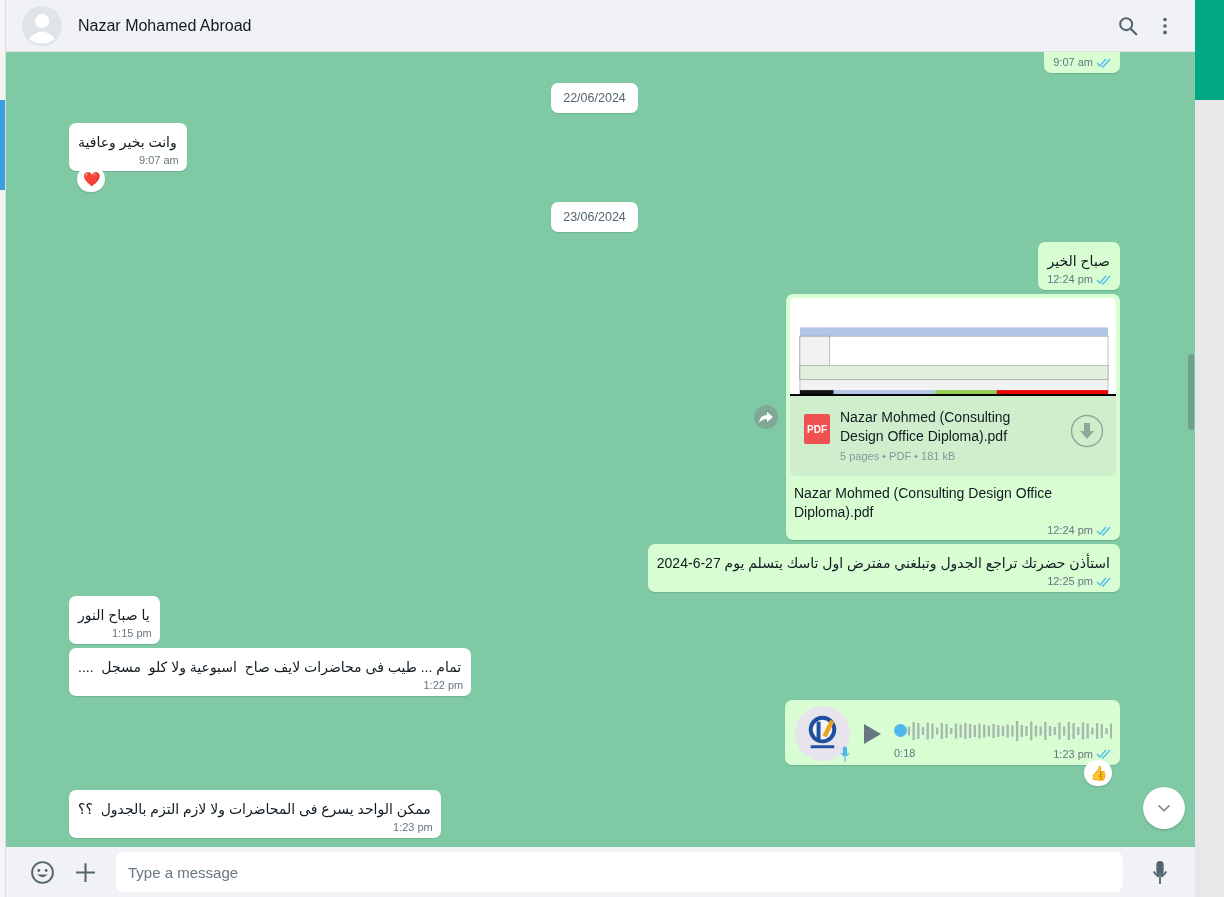 This screenshot has height=897, width=1224. What do you see at coordinates (594, 98) in the screenshot?
I see `date-chip: 22/06/2024` at bounding box center [594, 98].